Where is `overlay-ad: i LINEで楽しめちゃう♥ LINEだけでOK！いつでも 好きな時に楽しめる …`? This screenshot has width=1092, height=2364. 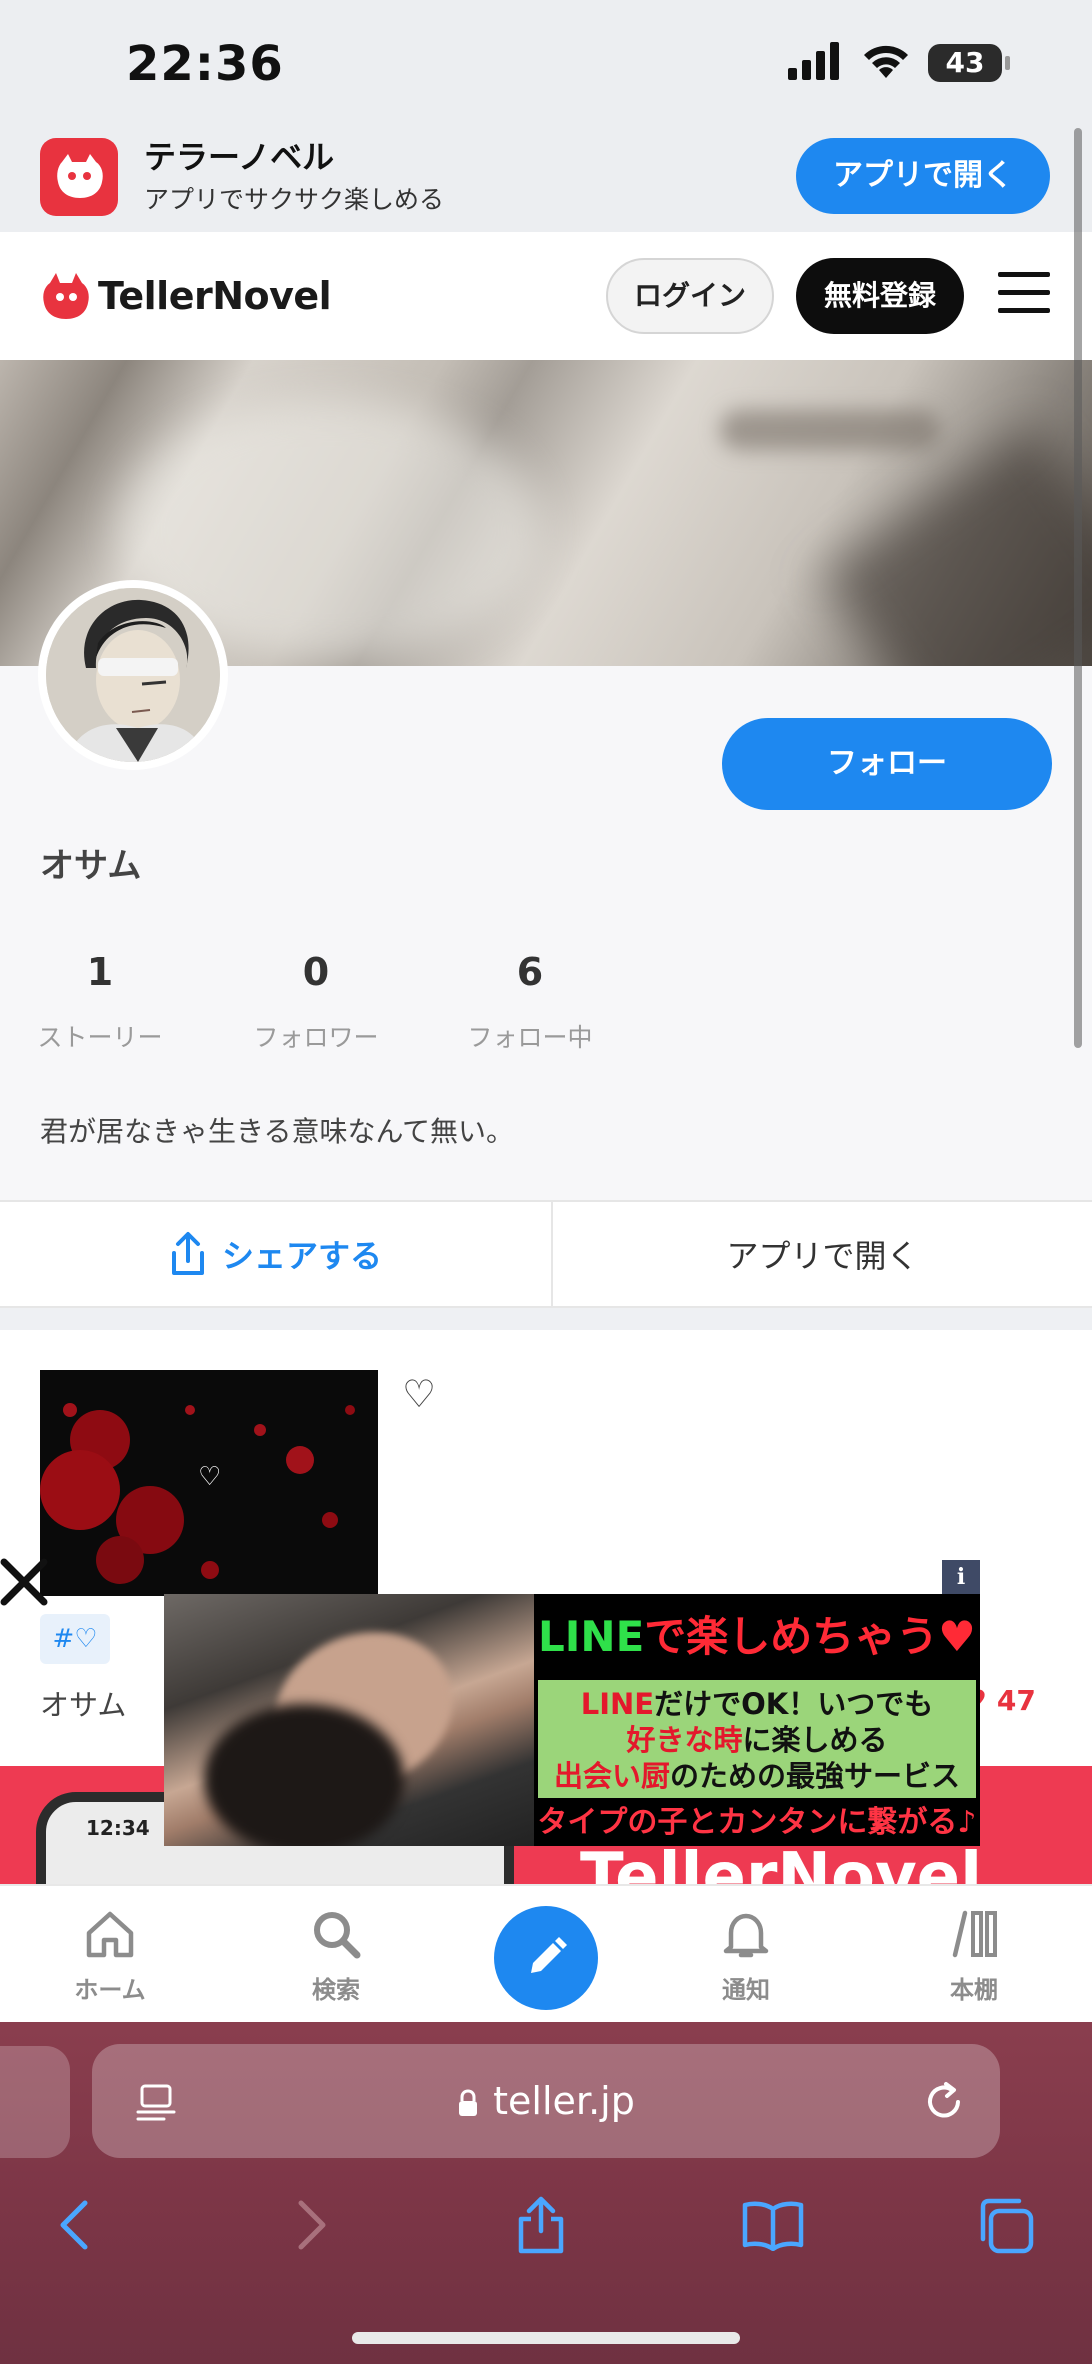
overlay-ad: i LINEで楽しめちゃう♥ LINEだけでOK！いつでも 好きな時に楽しめる … is located at coordinates (572, 1703).